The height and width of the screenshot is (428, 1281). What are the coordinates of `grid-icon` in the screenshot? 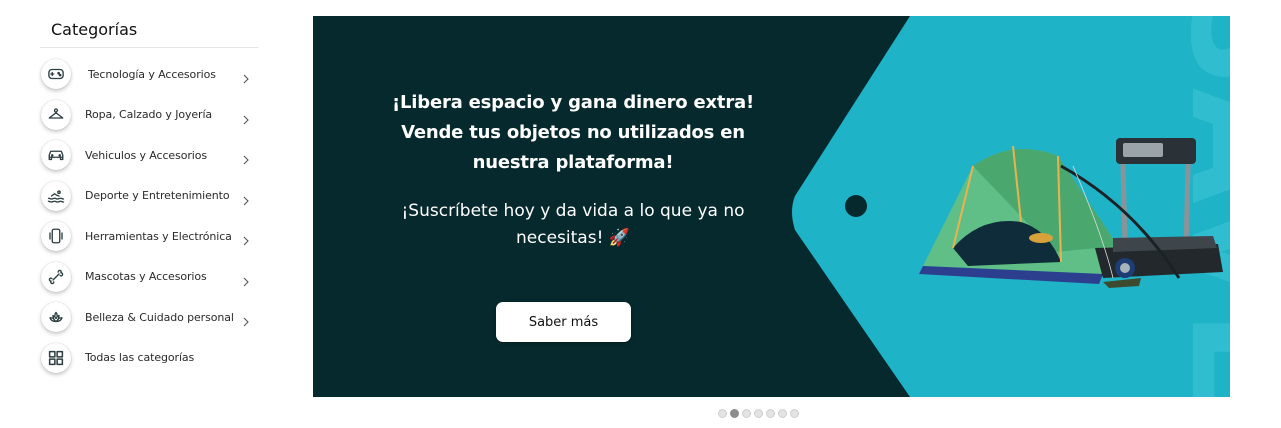 It's located at (56, 357).